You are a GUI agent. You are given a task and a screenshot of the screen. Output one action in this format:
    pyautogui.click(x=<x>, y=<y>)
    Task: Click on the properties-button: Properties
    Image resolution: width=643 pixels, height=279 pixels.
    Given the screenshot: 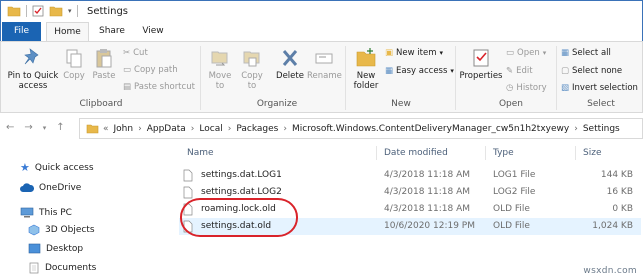 What is the action you would take?
    pyautogui.click(x=481, y=64)
    